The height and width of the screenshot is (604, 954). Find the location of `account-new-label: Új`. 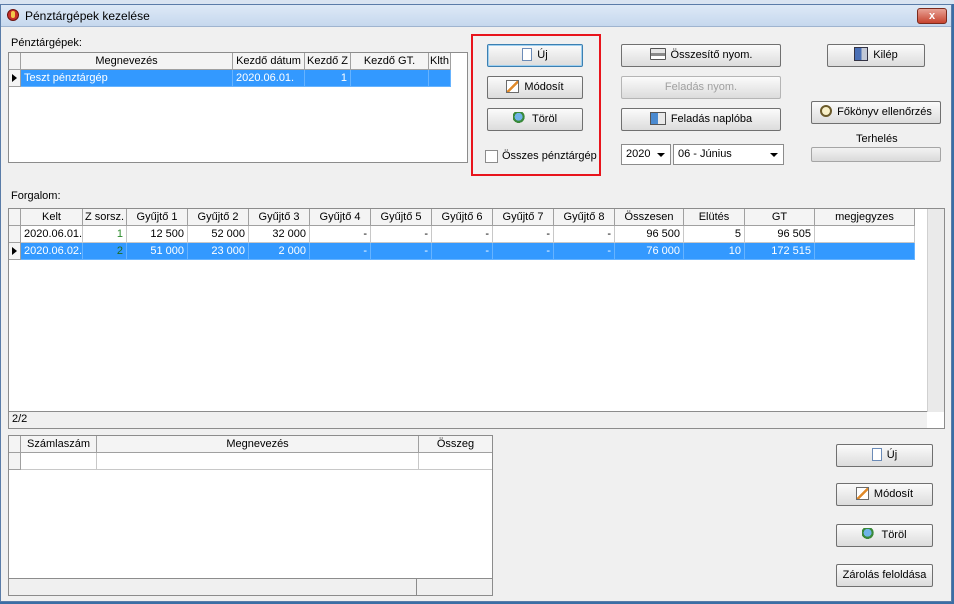

account-new-label: Új is located at coordinates (892, 455).